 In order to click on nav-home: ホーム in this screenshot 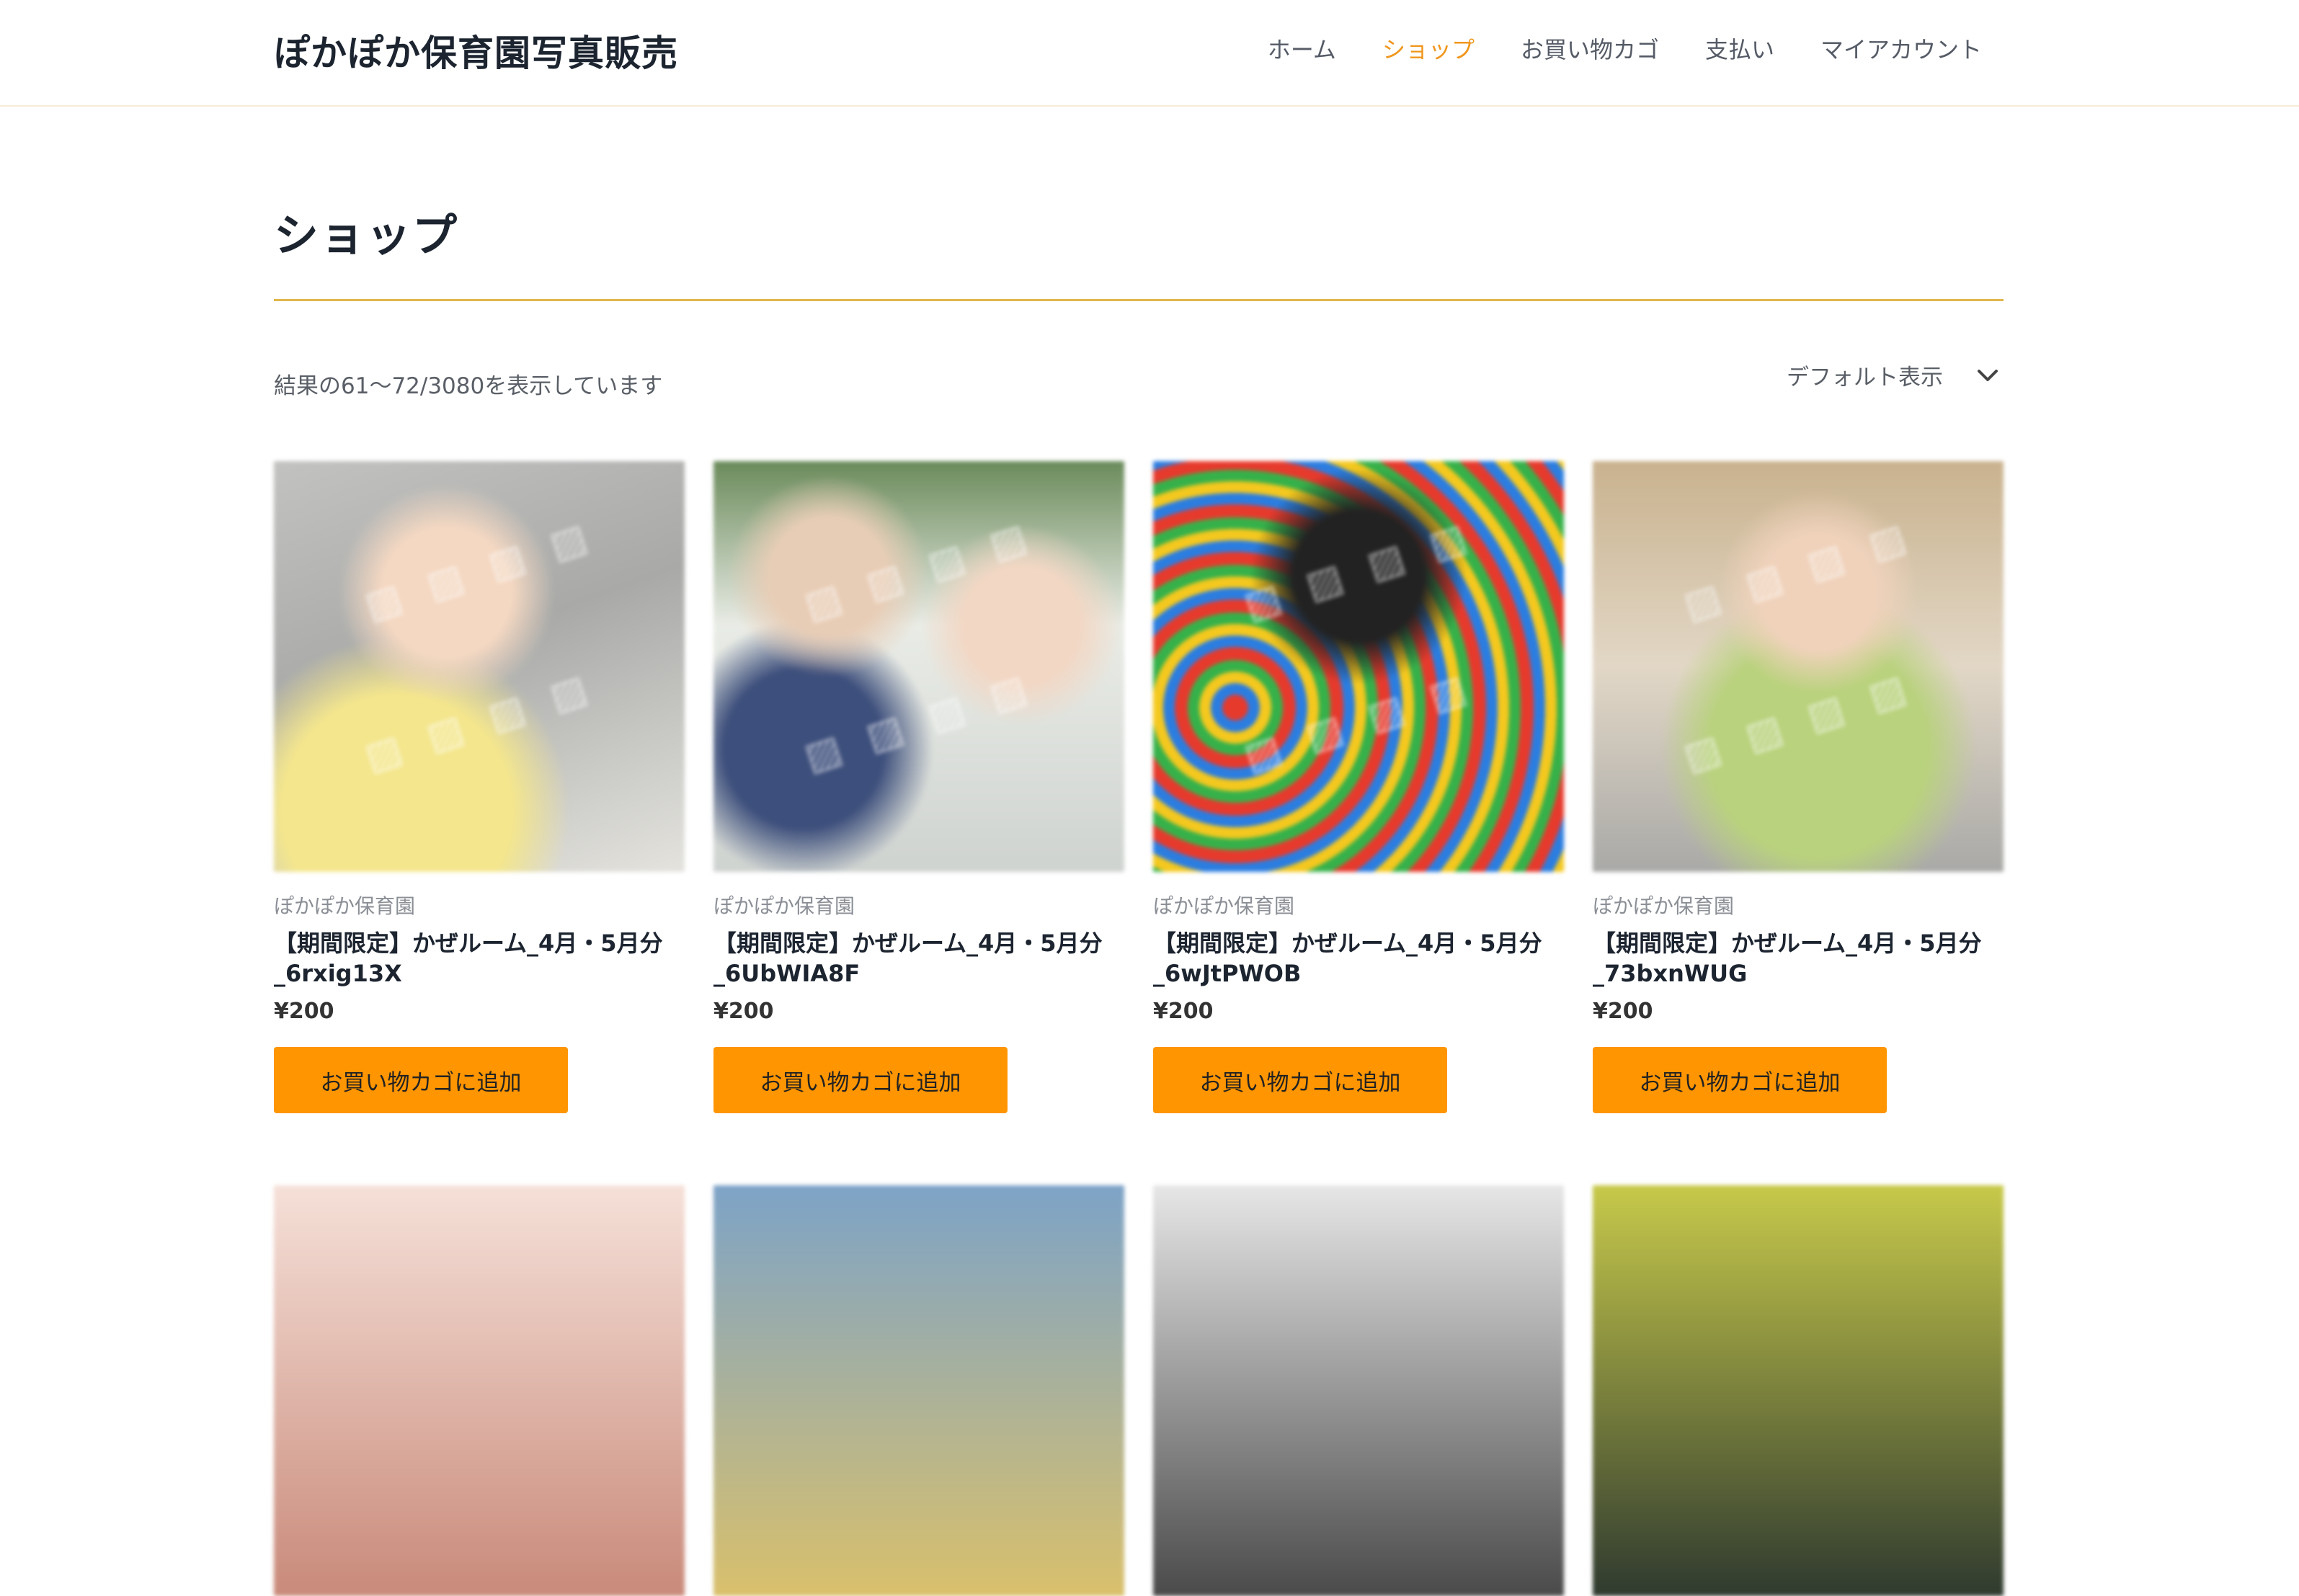, I will do `click(1302, 48)`.